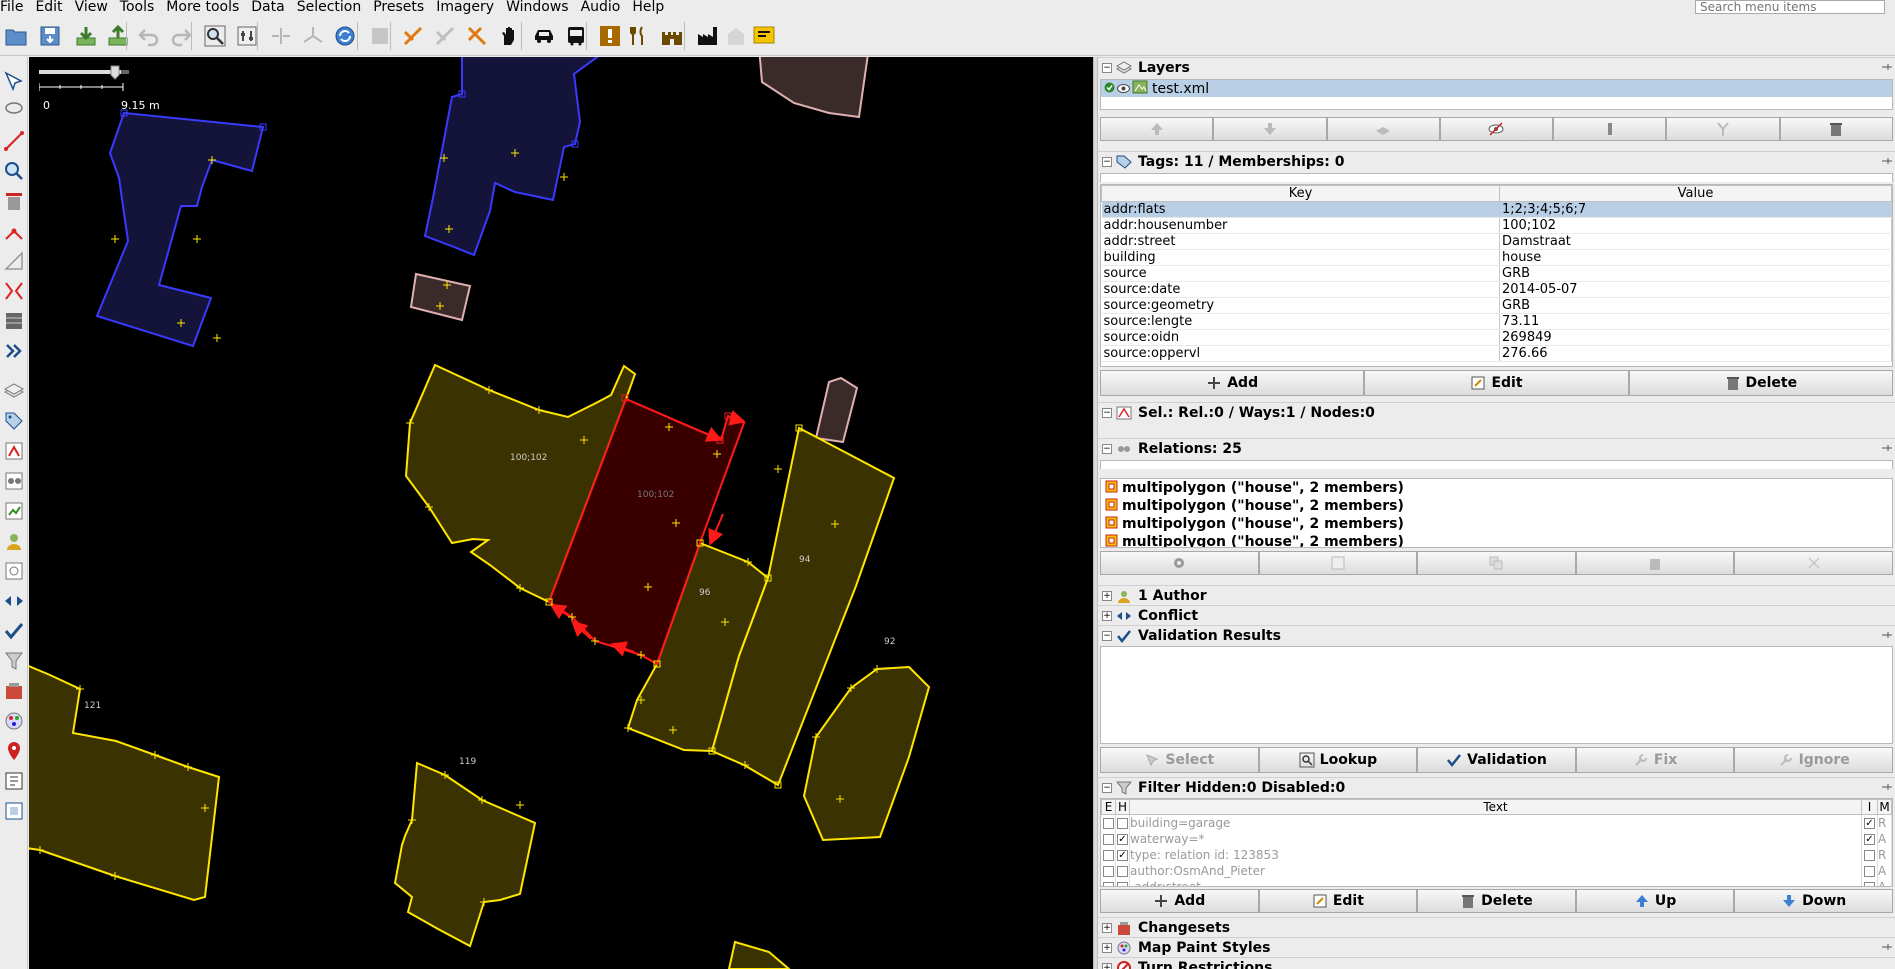 The image size is (1895, 969). I want to click on validation-results-tree, so click(1496, 695).